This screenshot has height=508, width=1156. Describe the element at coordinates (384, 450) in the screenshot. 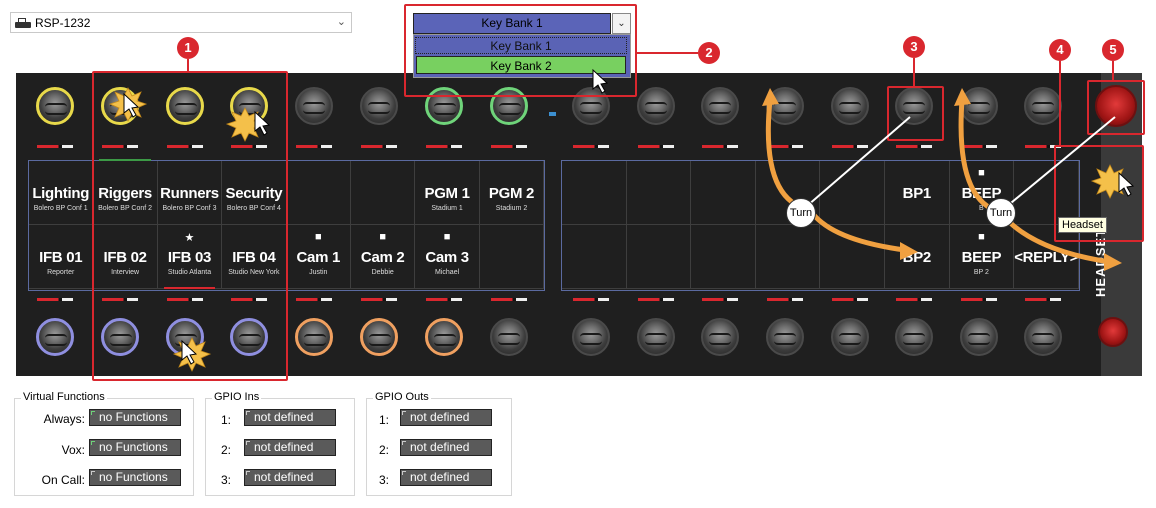

I see `gpio-out-label: 2:` at that location.